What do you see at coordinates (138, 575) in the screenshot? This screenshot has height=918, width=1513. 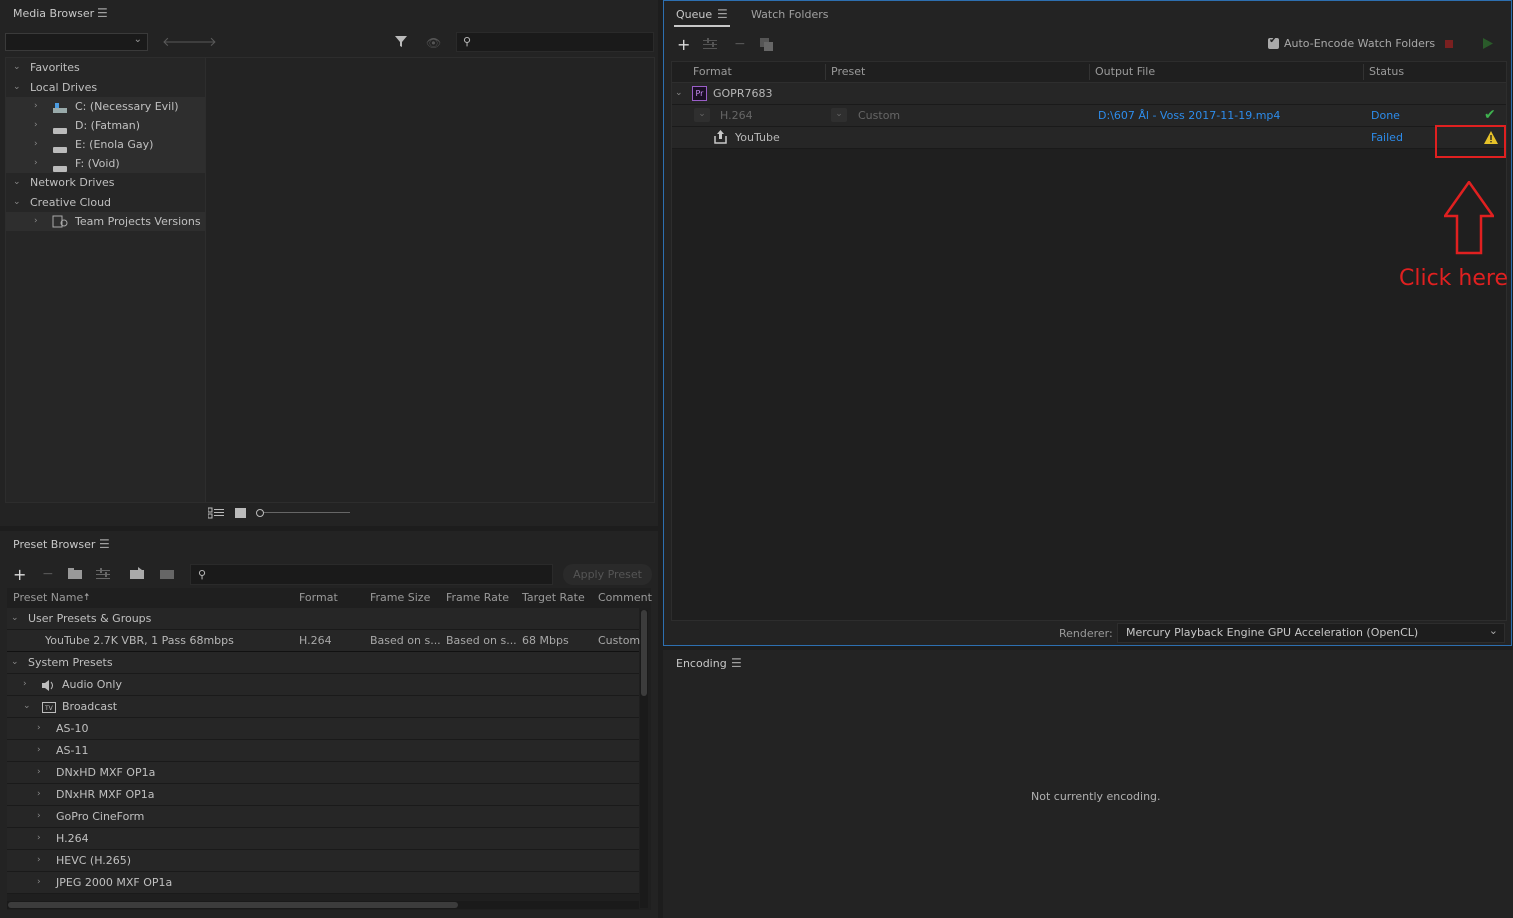 I see `import-preset-icon` at bounding box center [138, 575].